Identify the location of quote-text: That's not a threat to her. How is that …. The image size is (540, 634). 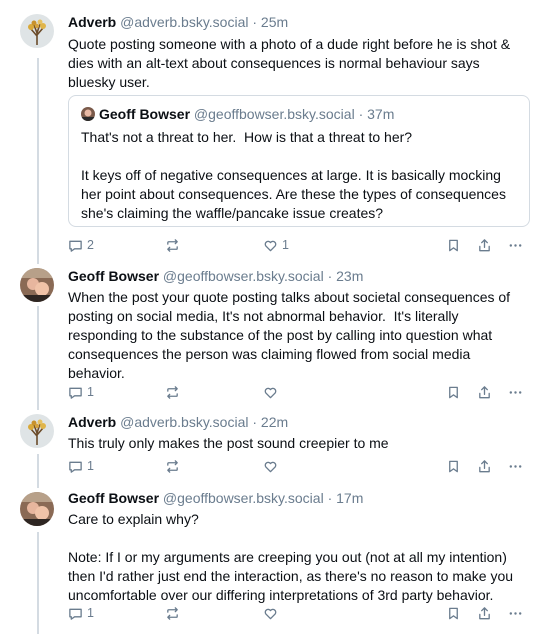
(293, 175).